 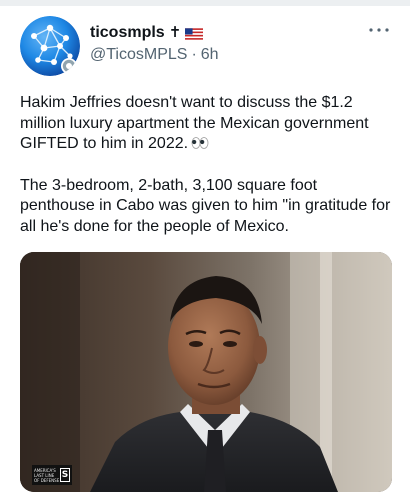 What do you see at coordinates (175, 32) in the screenshot?
I see `cross-icon: ✝` at bounding box center [175, 32].